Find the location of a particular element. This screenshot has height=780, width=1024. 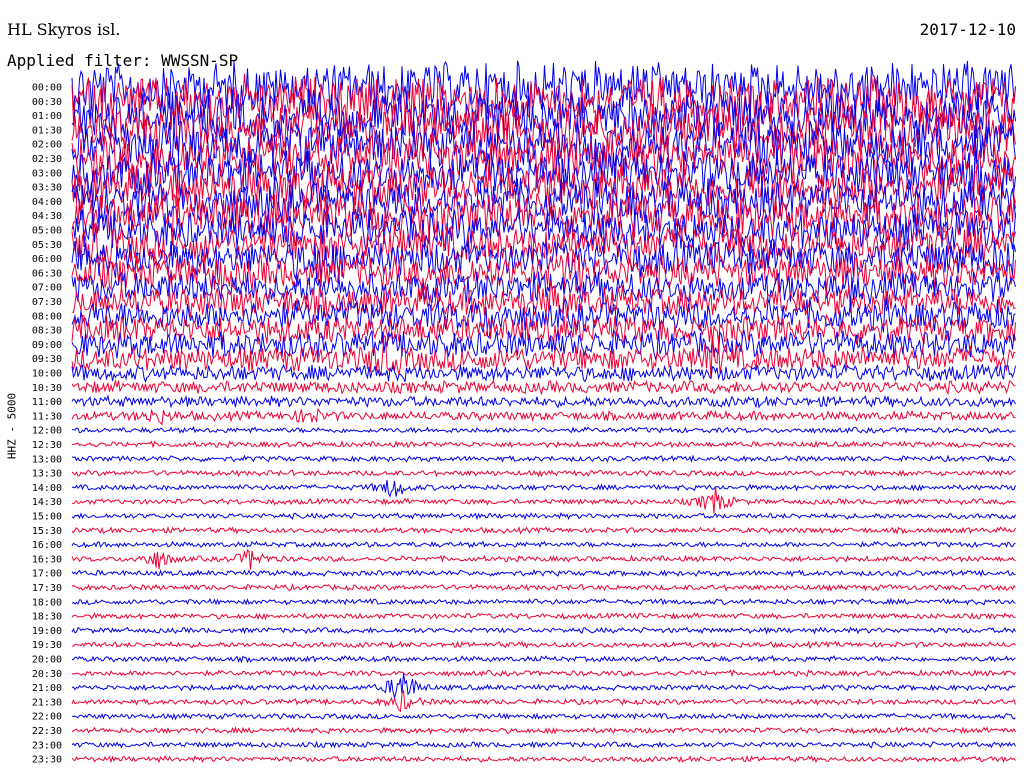

time-label: 08:30 is located at coordinates (47, 331).